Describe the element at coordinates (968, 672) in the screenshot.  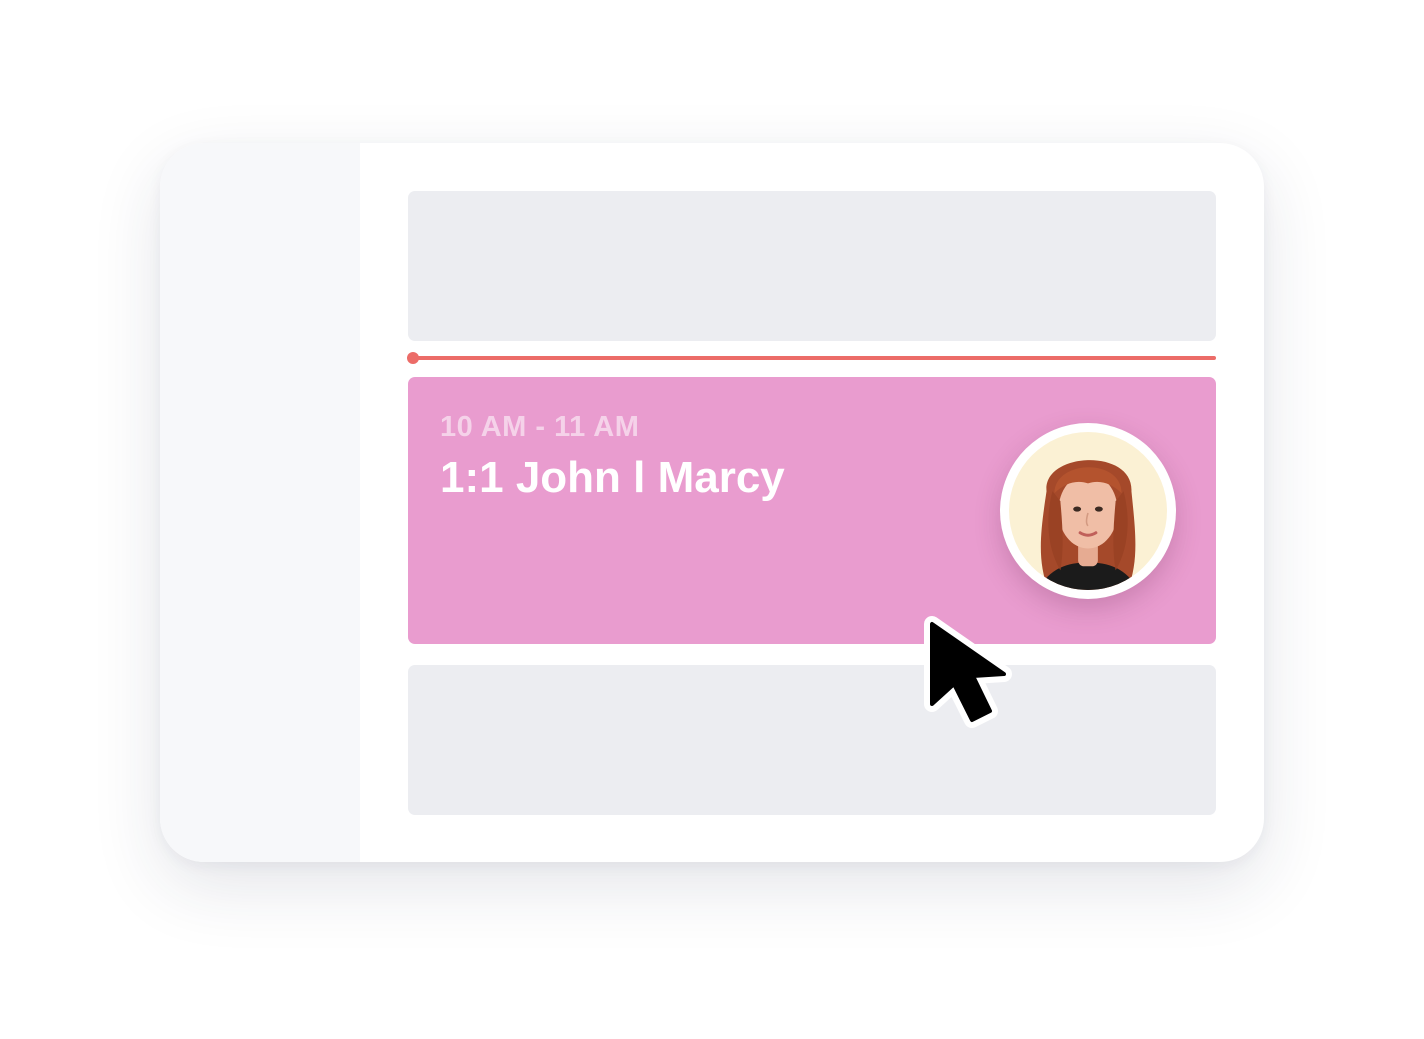
I see `mouse-pointer-icon` at that location.